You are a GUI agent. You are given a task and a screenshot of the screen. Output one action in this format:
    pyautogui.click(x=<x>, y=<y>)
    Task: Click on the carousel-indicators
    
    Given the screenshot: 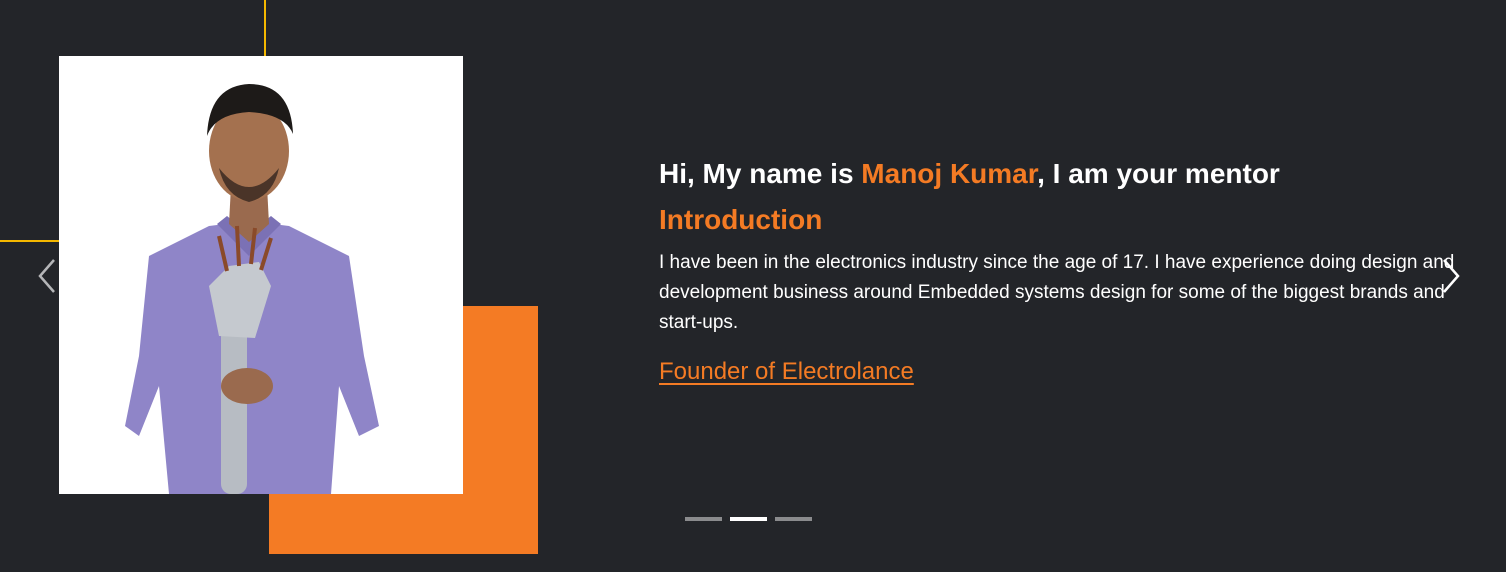 What is the action you would take?
    pyautogui.click(x=748, y=519)
    